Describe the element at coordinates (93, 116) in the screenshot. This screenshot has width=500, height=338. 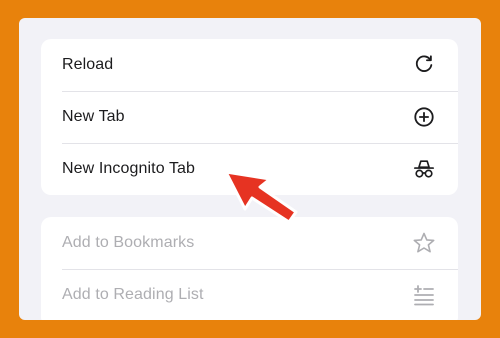
I see `menu-item-label: New Tab` at that location.